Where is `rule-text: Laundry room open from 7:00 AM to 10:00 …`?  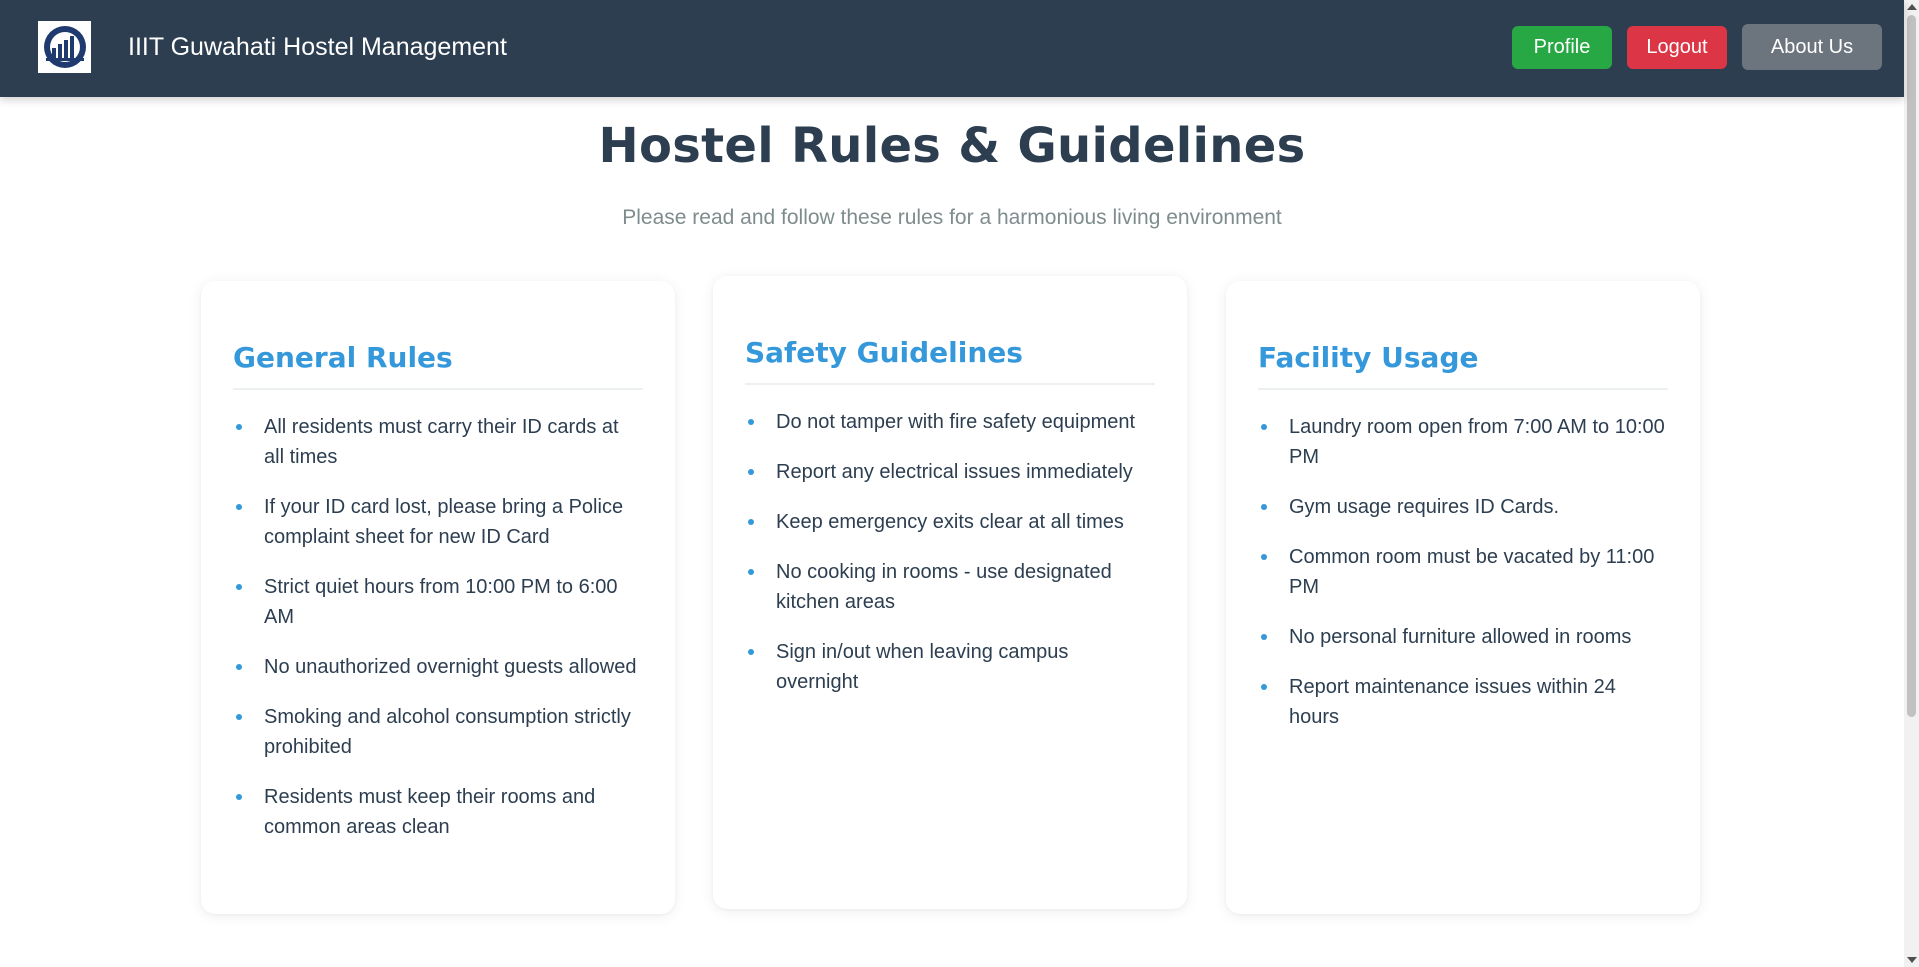
rule-text: Laundry room open from 7:00 AM to 10:00 … is located at coordinates (1477, 442).